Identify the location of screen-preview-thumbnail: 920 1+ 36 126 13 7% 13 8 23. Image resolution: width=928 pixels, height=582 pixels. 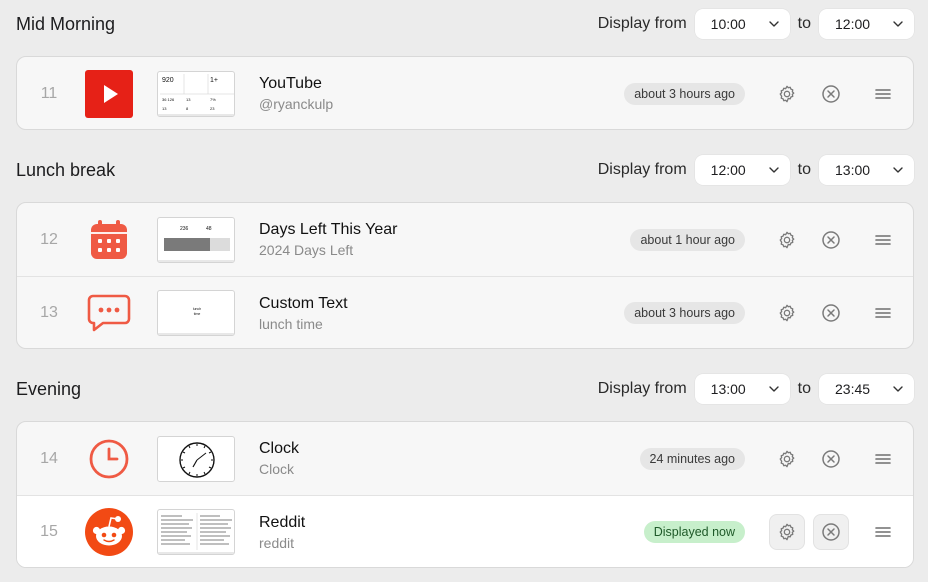
(196, 93).